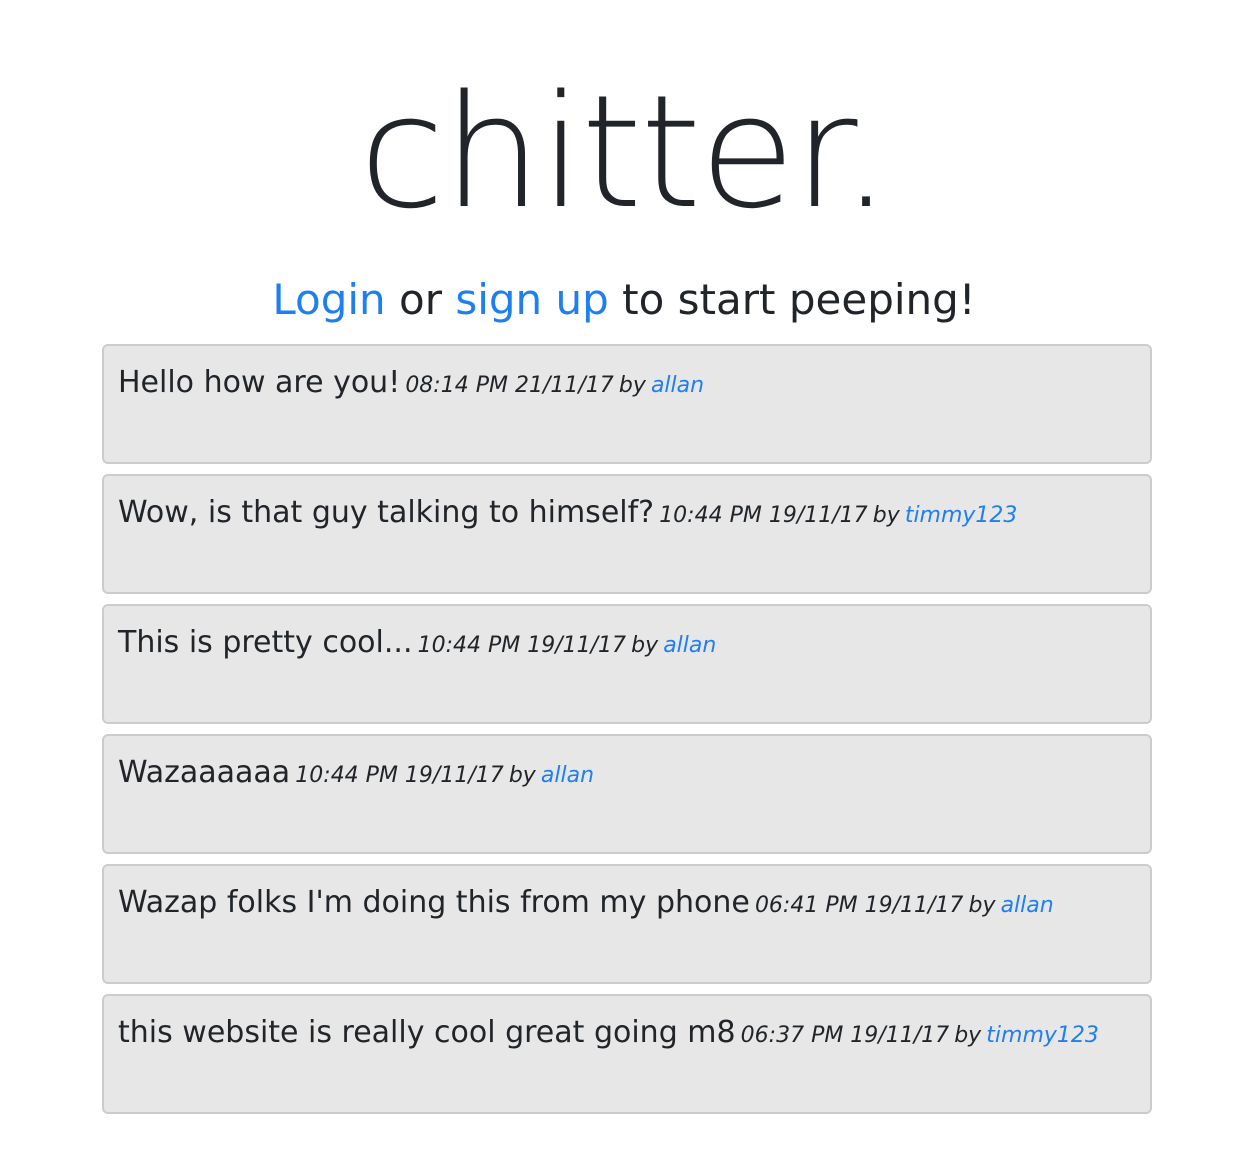 Image resolution: width=1248 pixels, height=1170 pixels. I want to click on auth-prompt-or: or, so click(420, 299).